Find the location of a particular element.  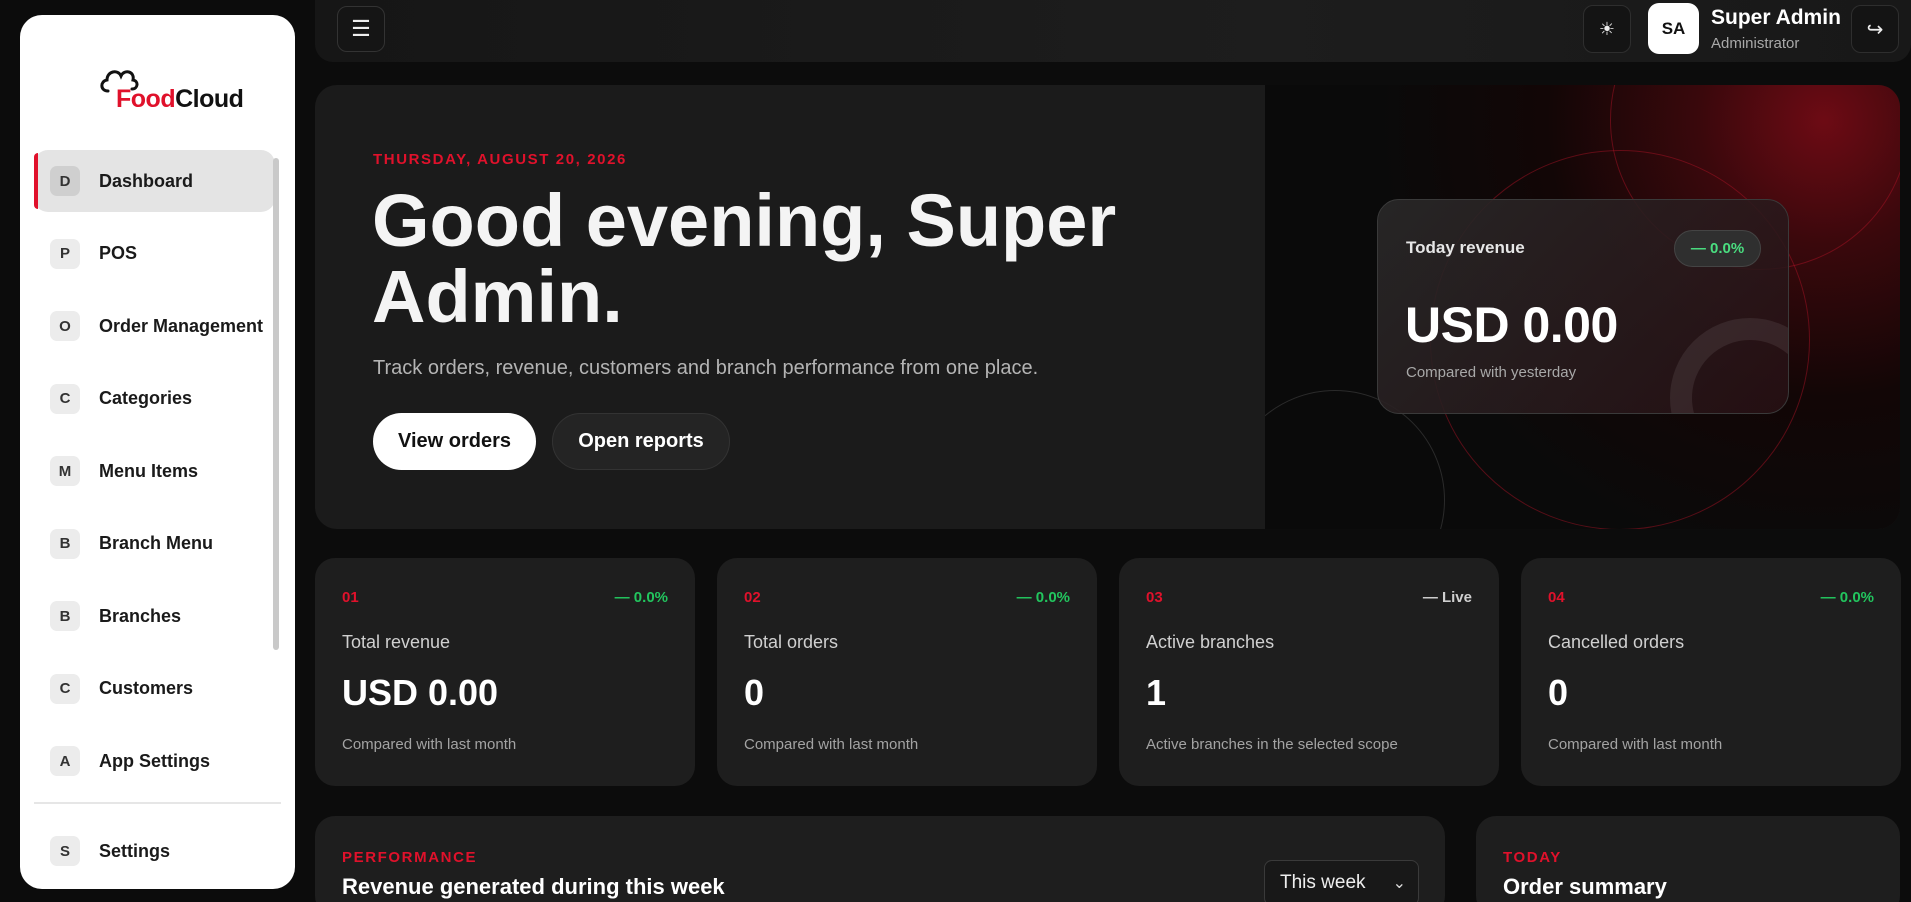

customers-letter-icon: C is located at coordinates (65, 688).